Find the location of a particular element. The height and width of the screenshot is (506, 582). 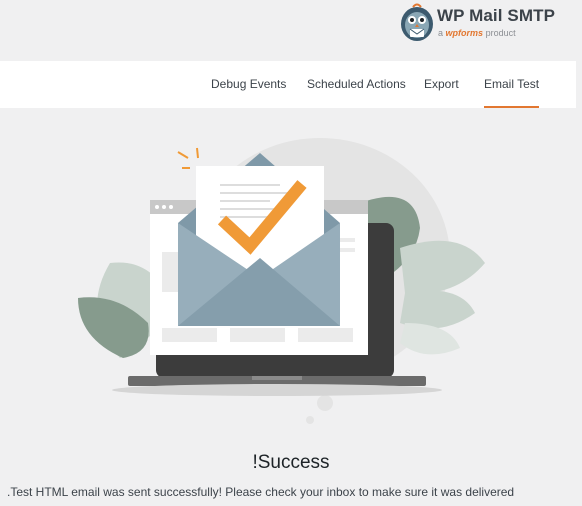

success-heading: !Success is located at coordinates (291, 462).